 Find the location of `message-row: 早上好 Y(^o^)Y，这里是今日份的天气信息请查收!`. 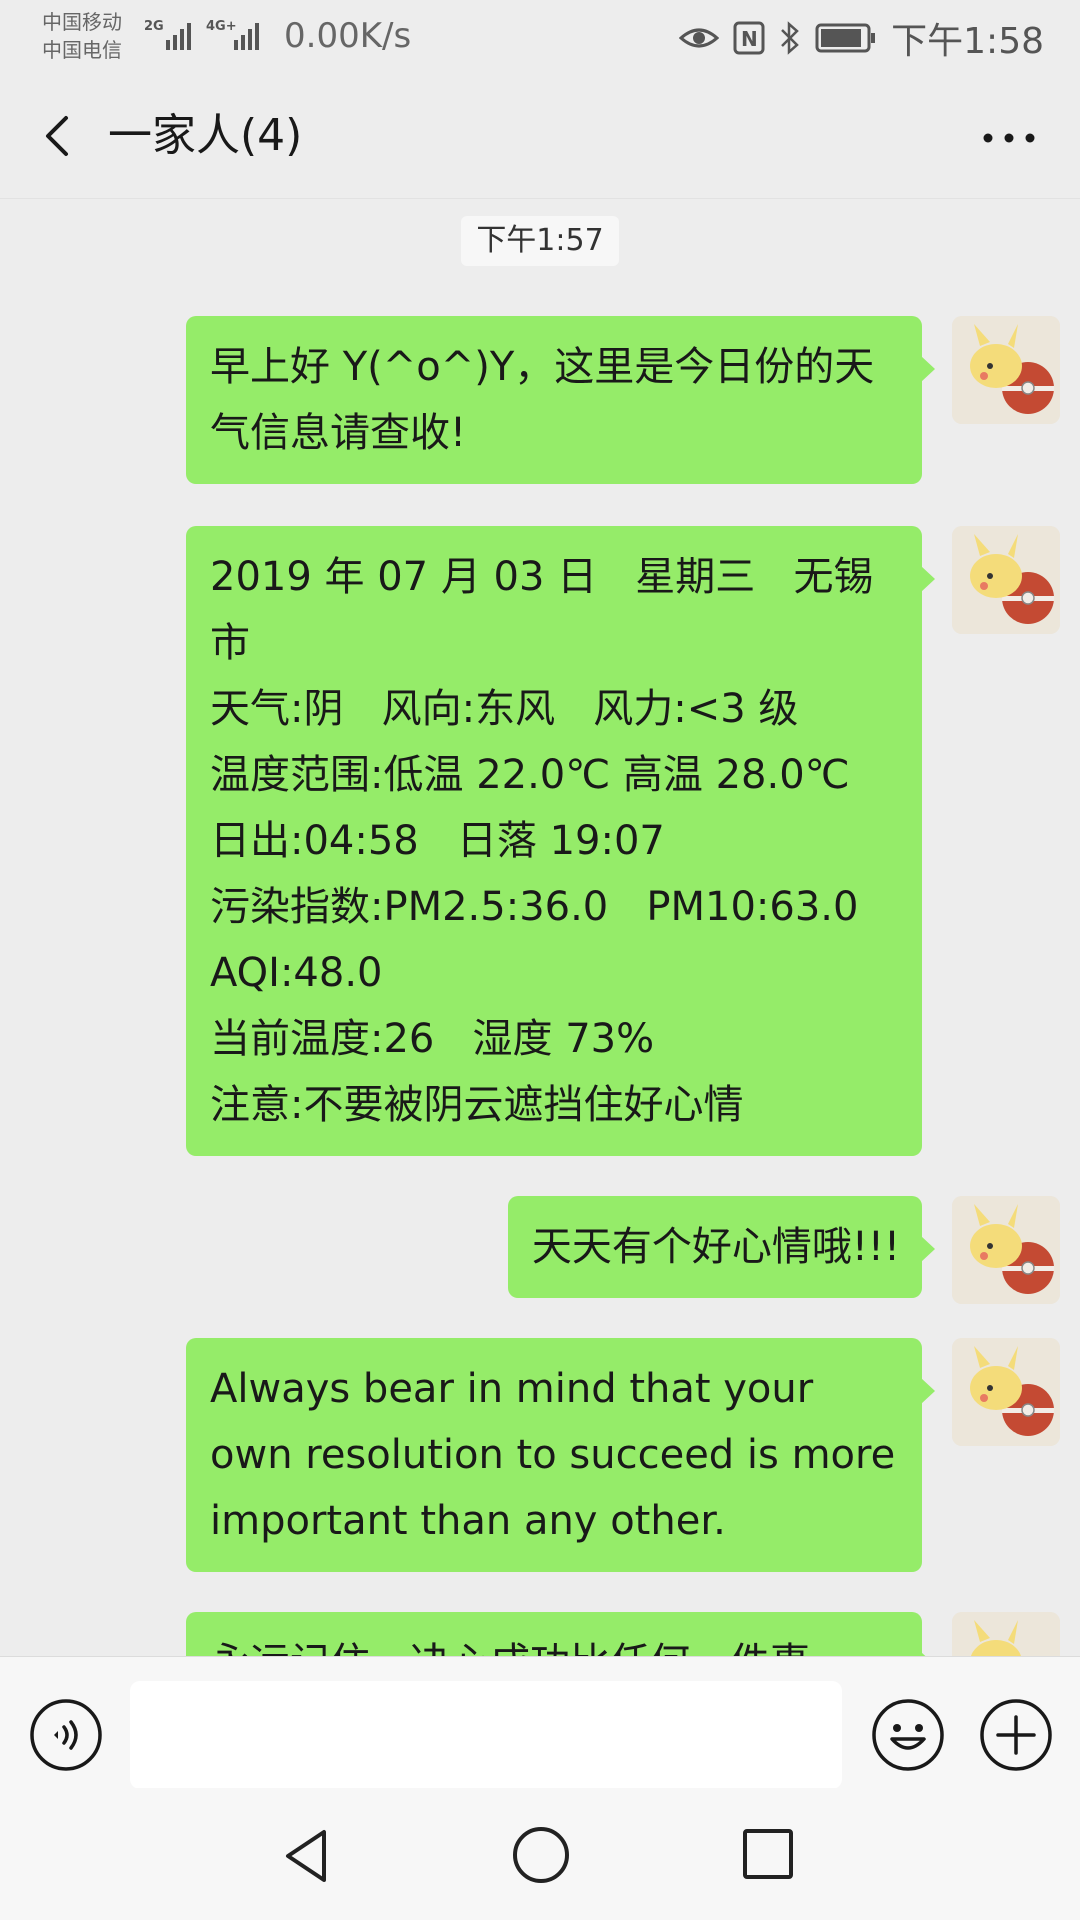

message-row: 早上好 Y(^o^)Y，这里是今日份的天气信息请查收! is located at coordinates (623, 400).